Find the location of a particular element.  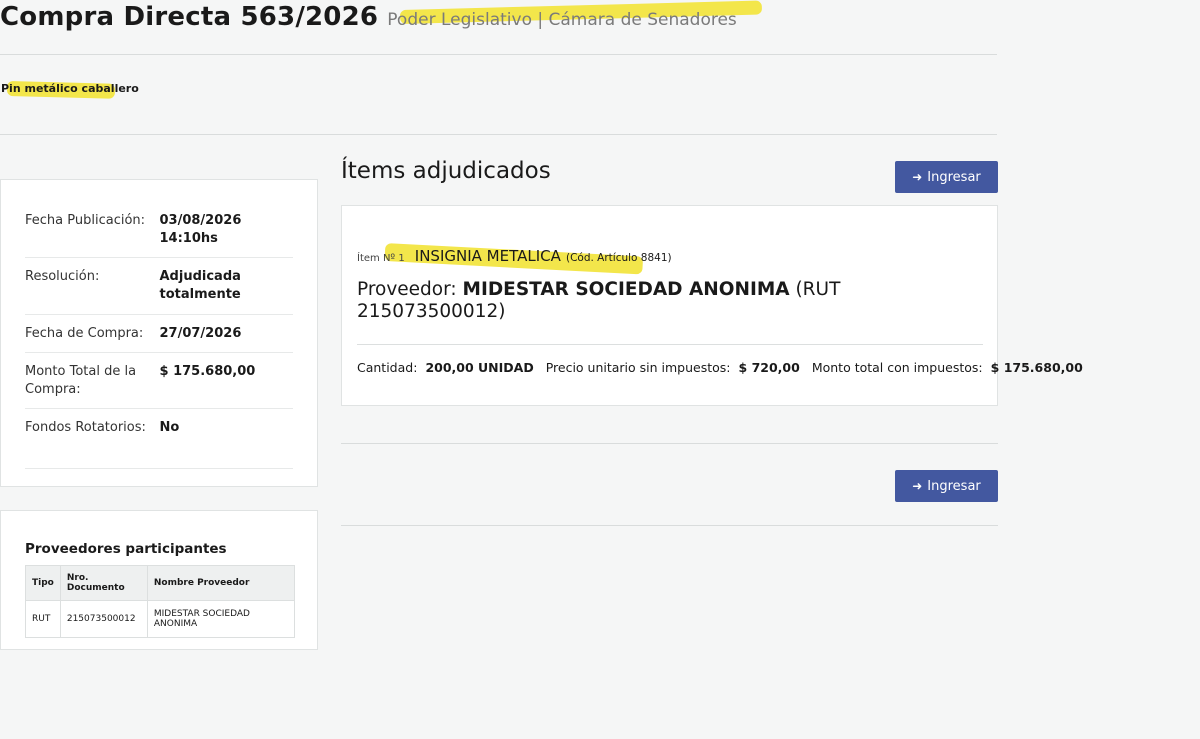

info-row-total-amount: Monto Total de la Compra: $ 175.680,00 is located at coordinates (159, 381).